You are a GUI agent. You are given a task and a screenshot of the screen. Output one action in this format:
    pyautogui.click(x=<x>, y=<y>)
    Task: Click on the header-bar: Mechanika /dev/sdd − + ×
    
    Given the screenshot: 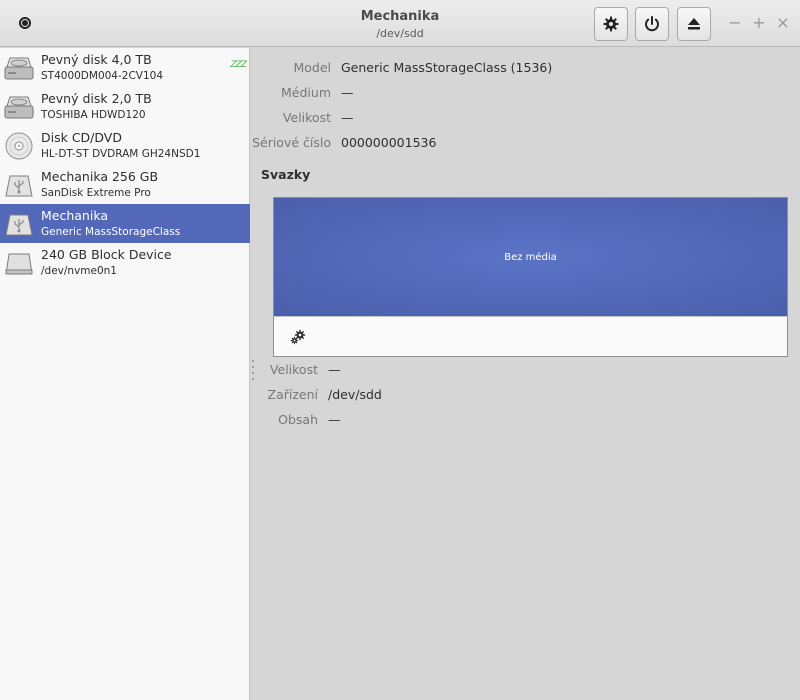 What is the action you would take?
    pyautogui.click(x=400, y=23)
    